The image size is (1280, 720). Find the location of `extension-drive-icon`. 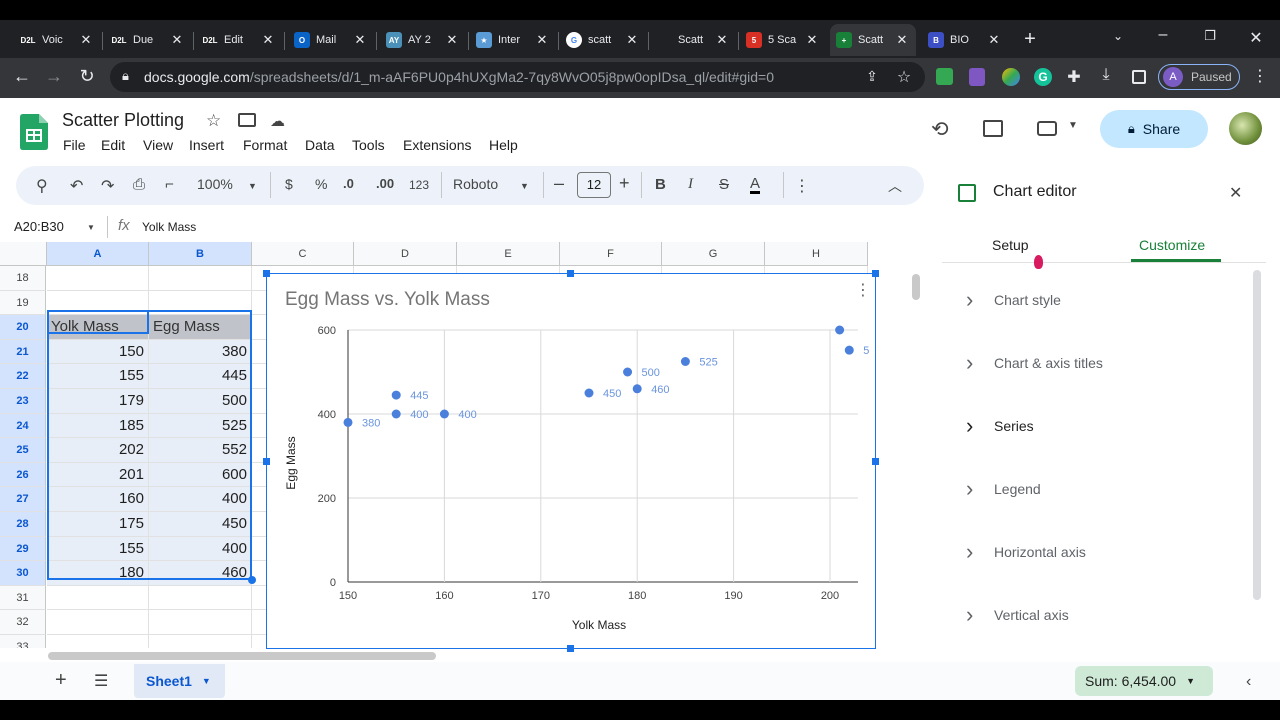

extension-drive-icon is located at coordinates (1011, 77).